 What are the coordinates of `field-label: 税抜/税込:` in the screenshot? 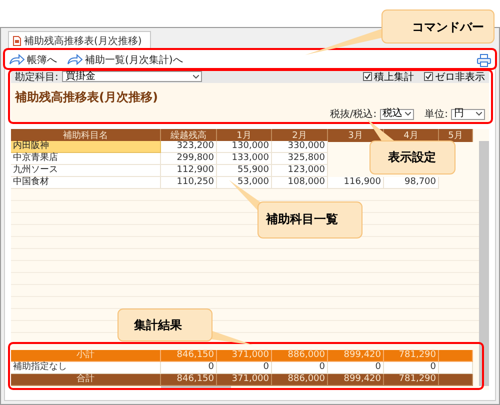 It's located at (353, 114).